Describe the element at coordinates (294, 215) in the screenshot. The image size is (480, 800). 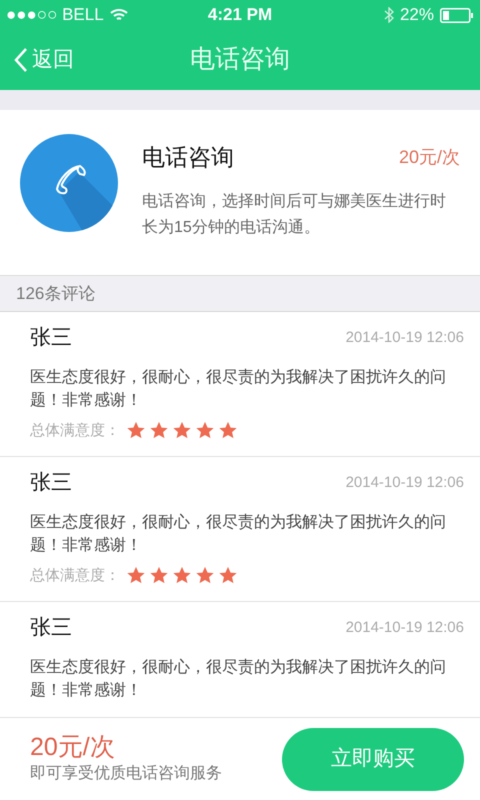
I see `service-description: 电话咨询，选择时间后可与娜美医生进行时长为15分钟的电话沟通。` at that location.